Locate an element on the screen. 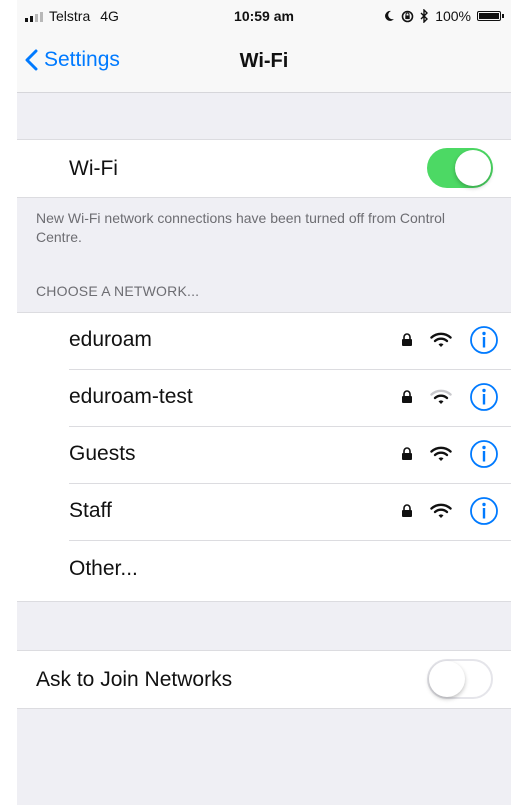  battery-icon is located at coordinates (490, 16).